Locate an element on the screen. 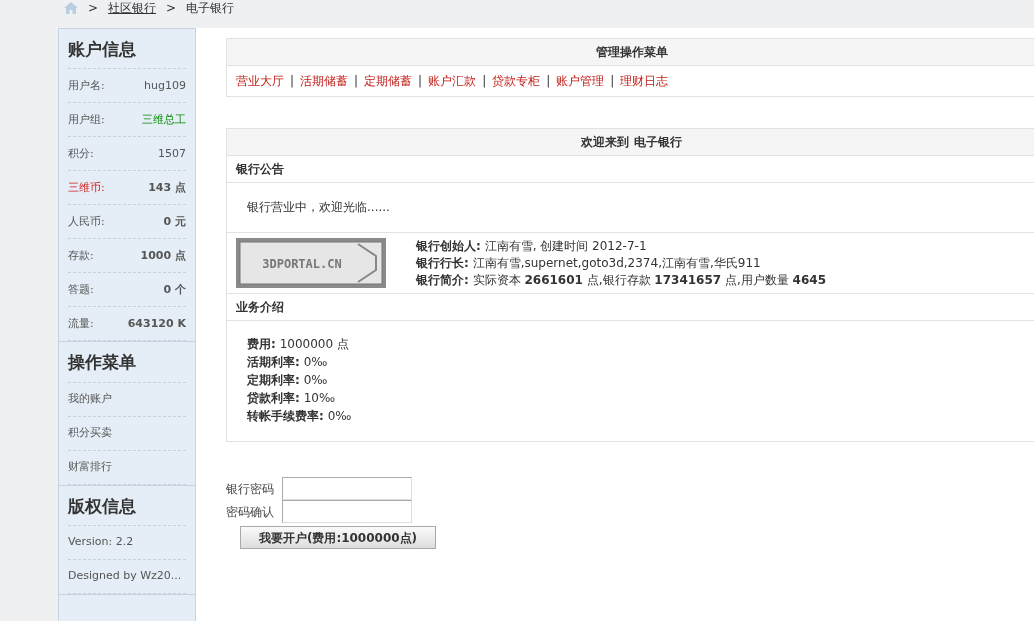 Image resolution: width=1034 pixels, height=621 pixels. info-label: 人民币: is located at coordinates (86, 221).